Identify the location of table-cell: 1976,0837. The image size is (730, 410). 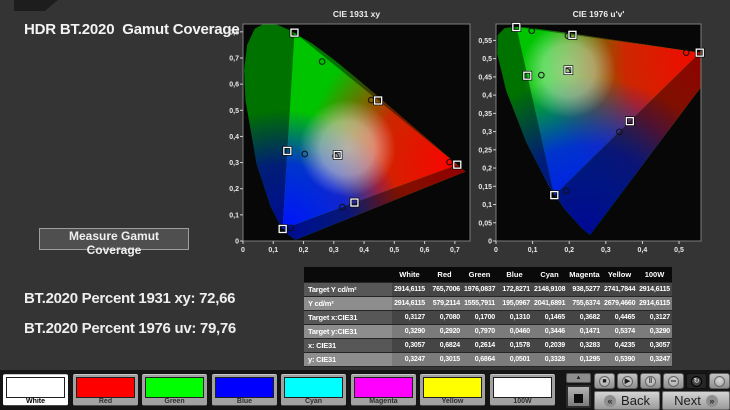
(479, 289).